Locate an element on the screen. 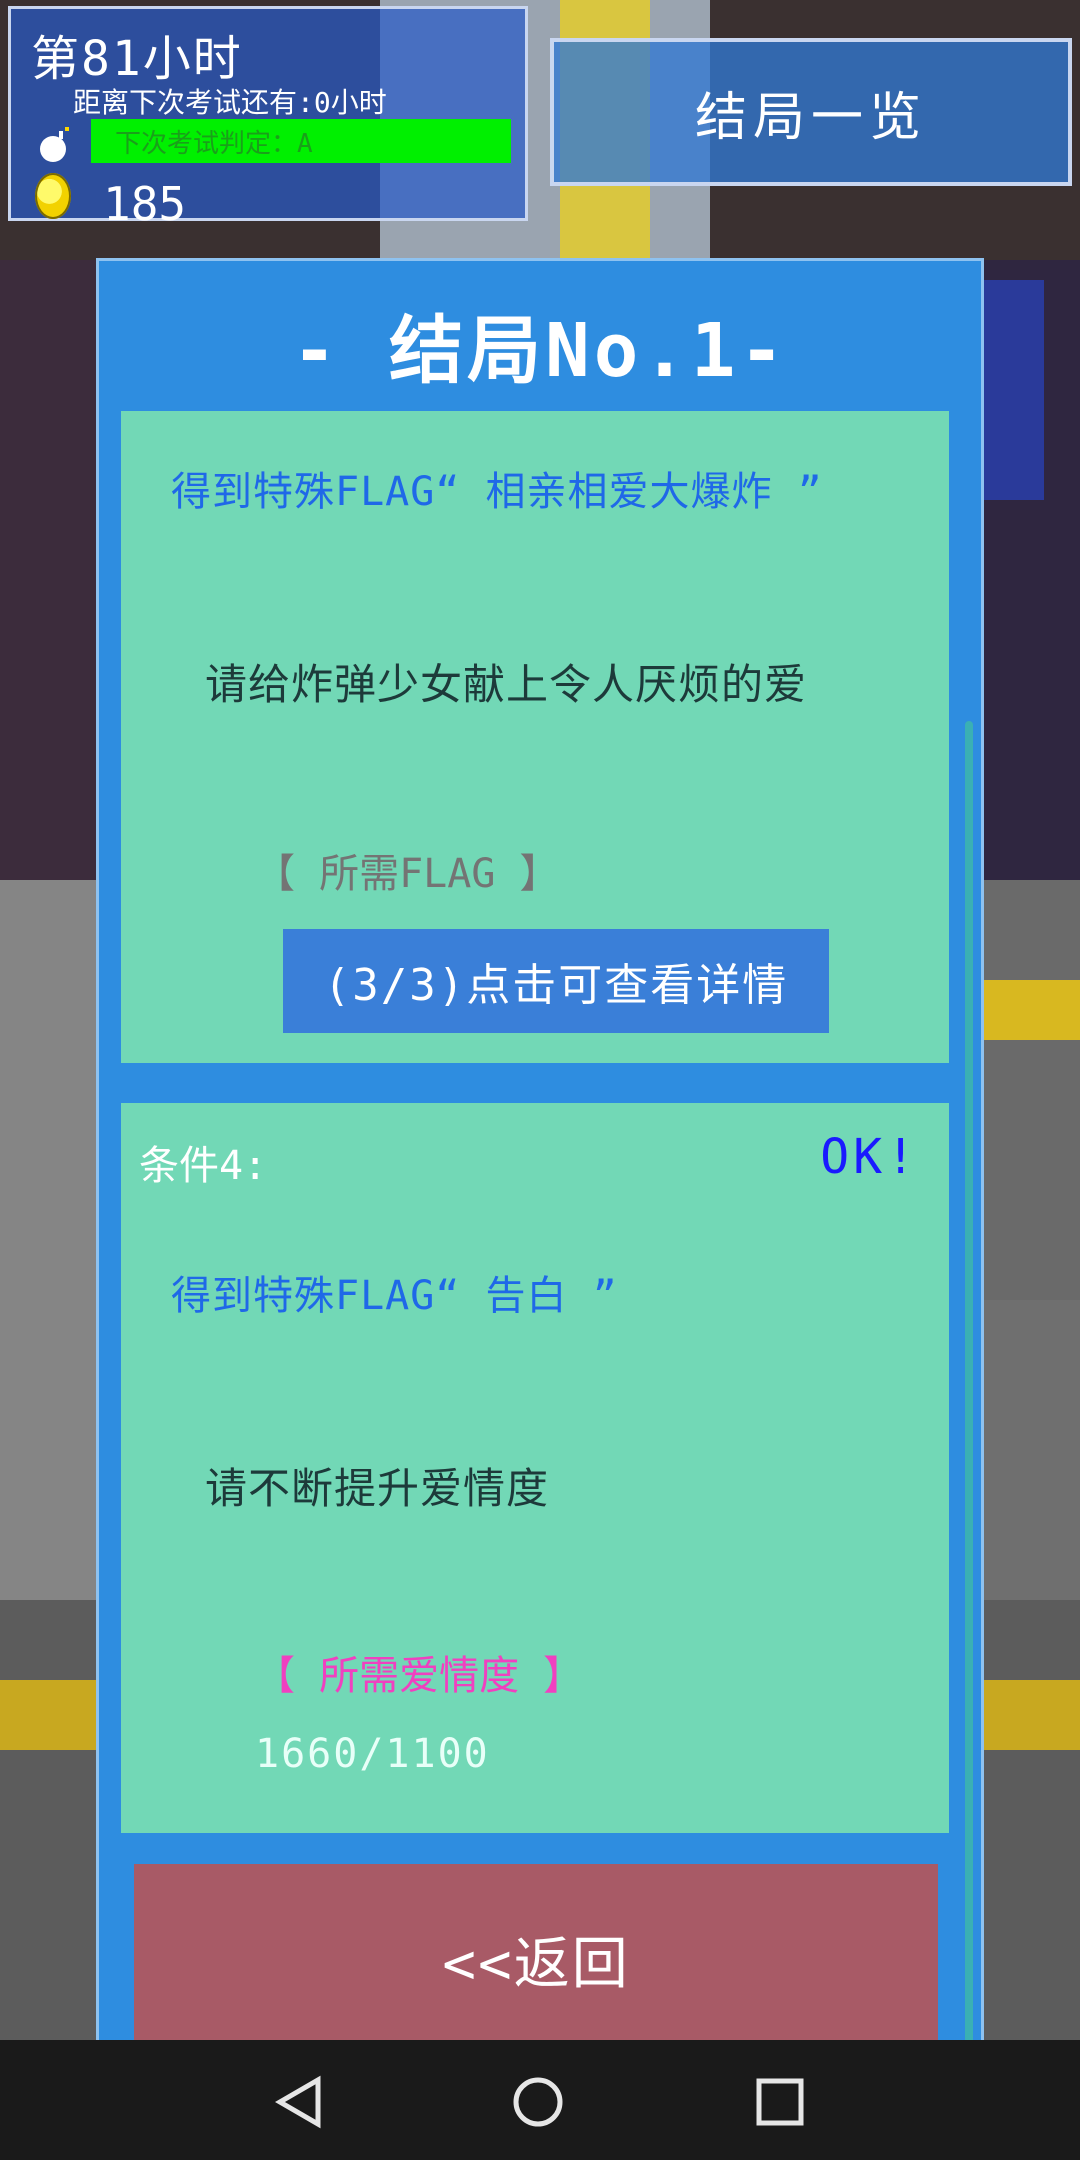 This screenshot has height=2160, width=1080. grade-bar: 下次考试判定：A is located at coordinates (301, 141).